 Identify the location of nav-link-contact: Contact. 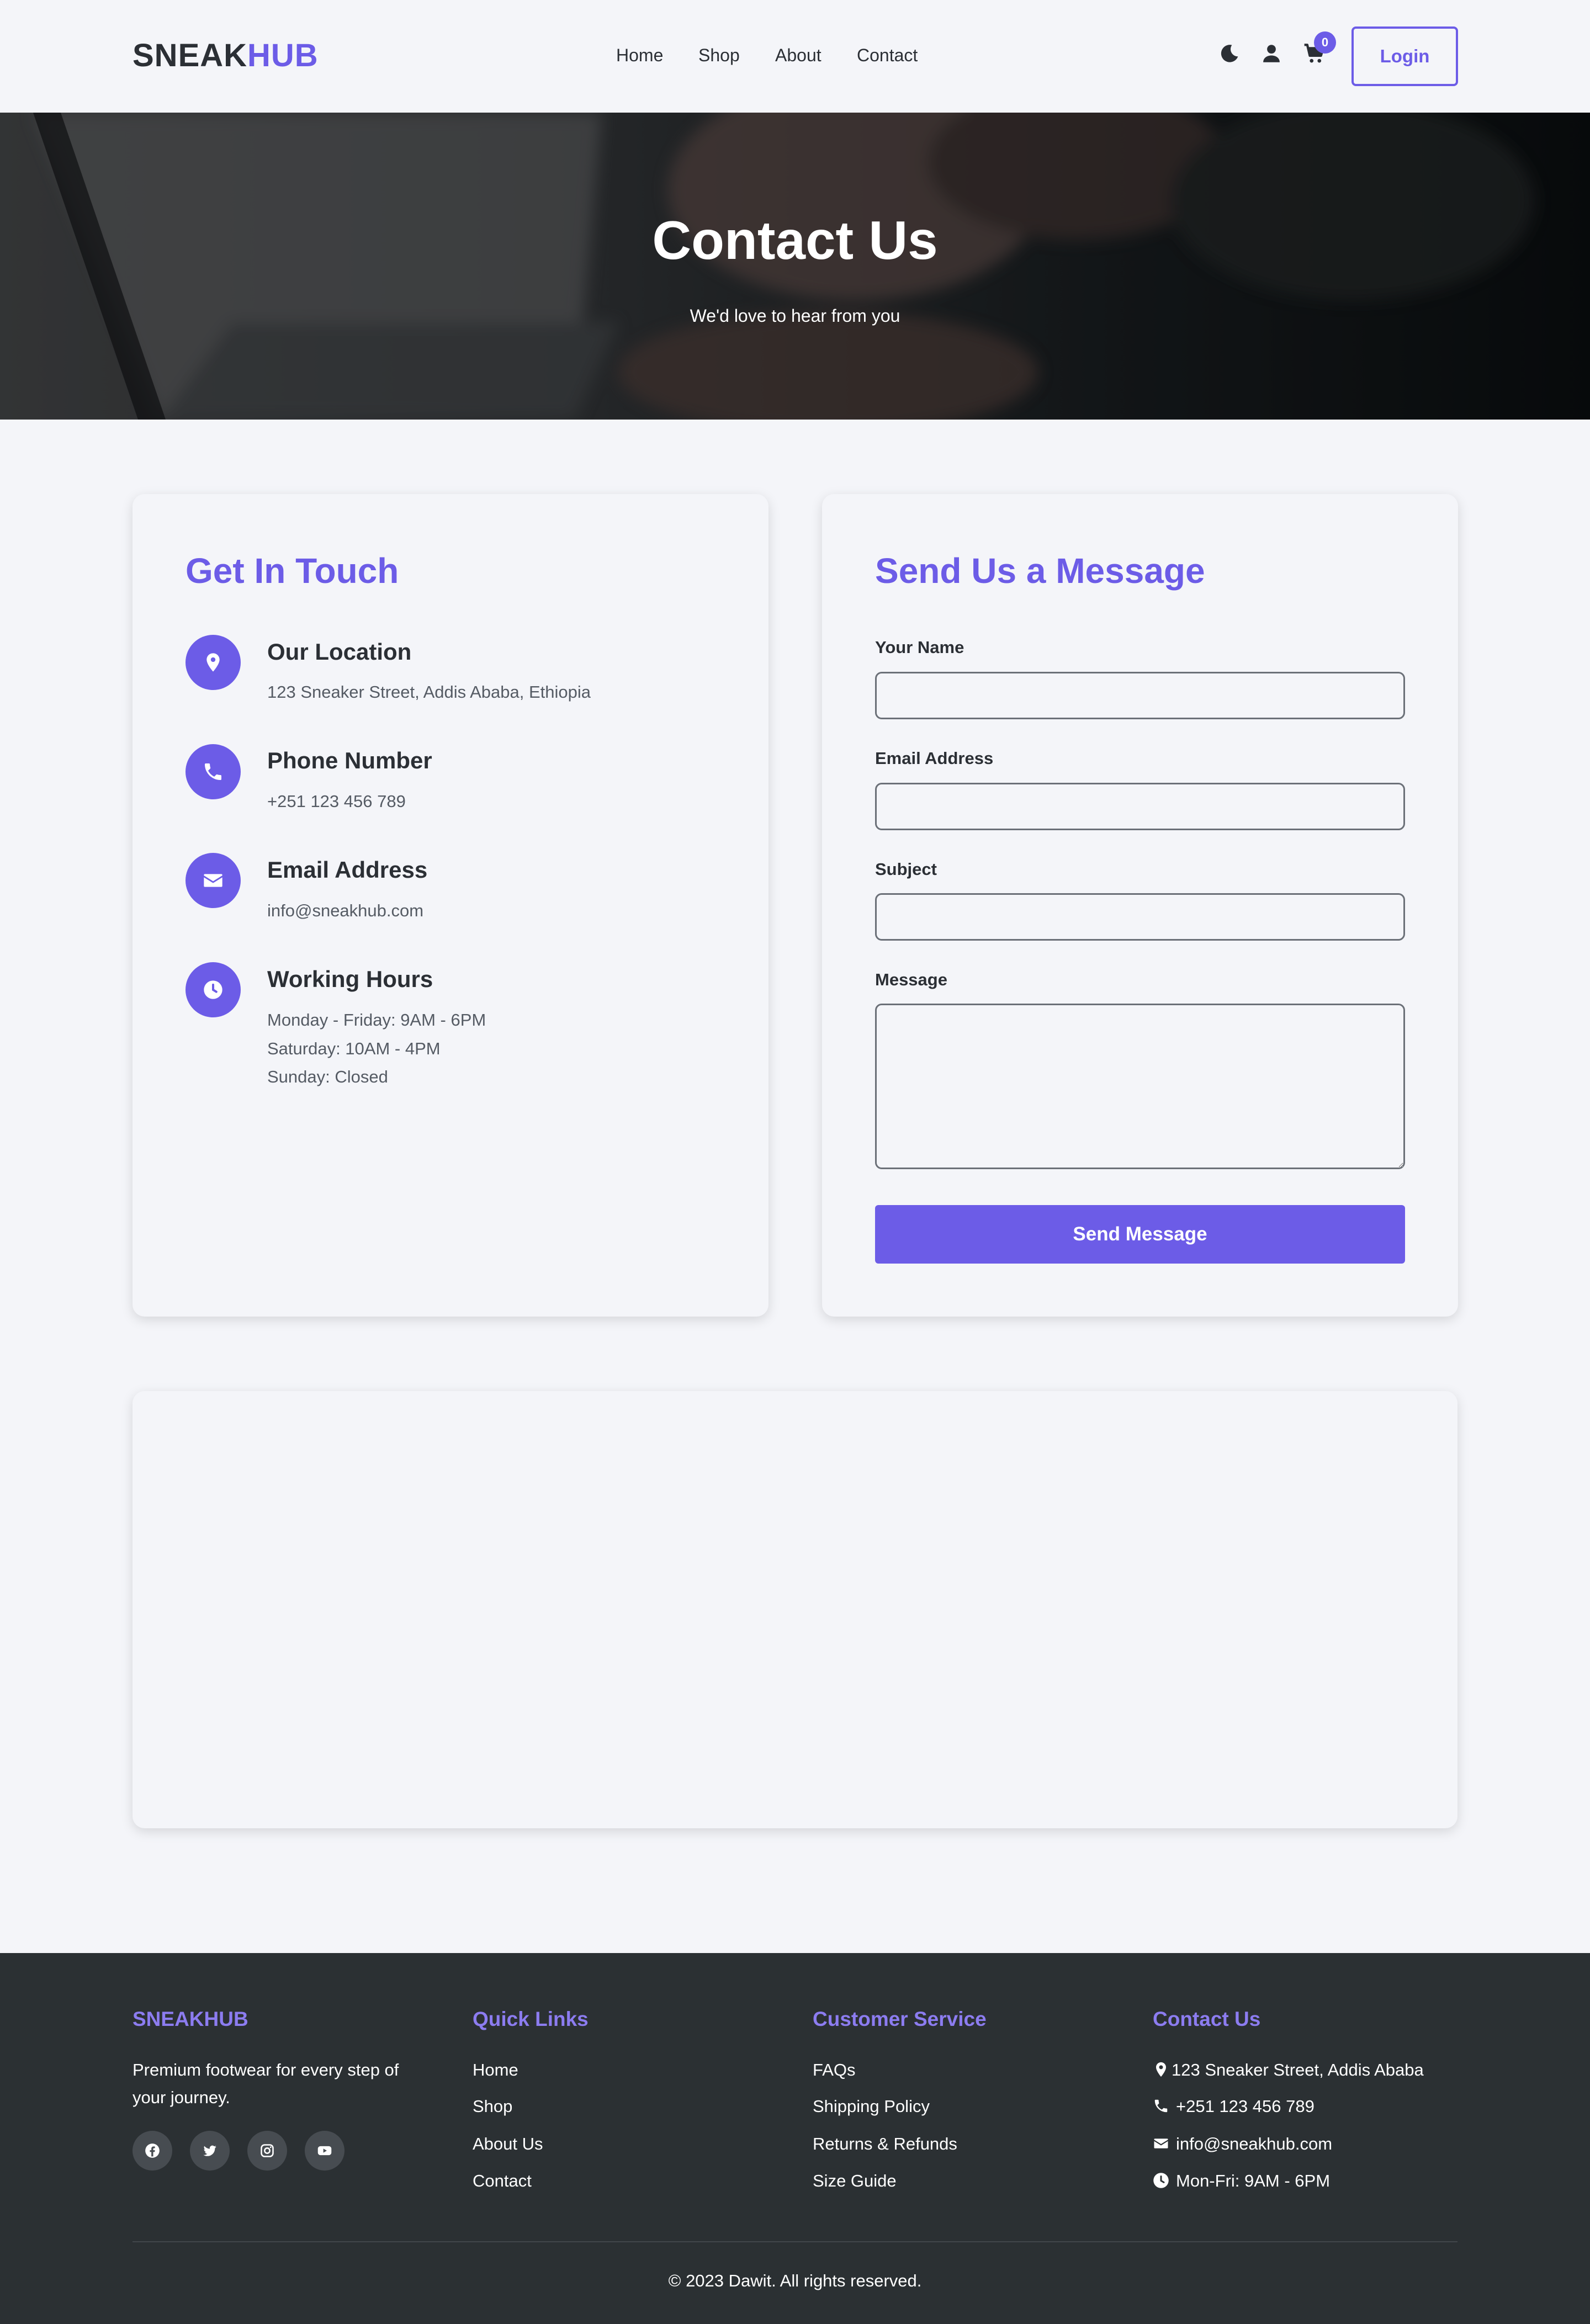
(888, 55).